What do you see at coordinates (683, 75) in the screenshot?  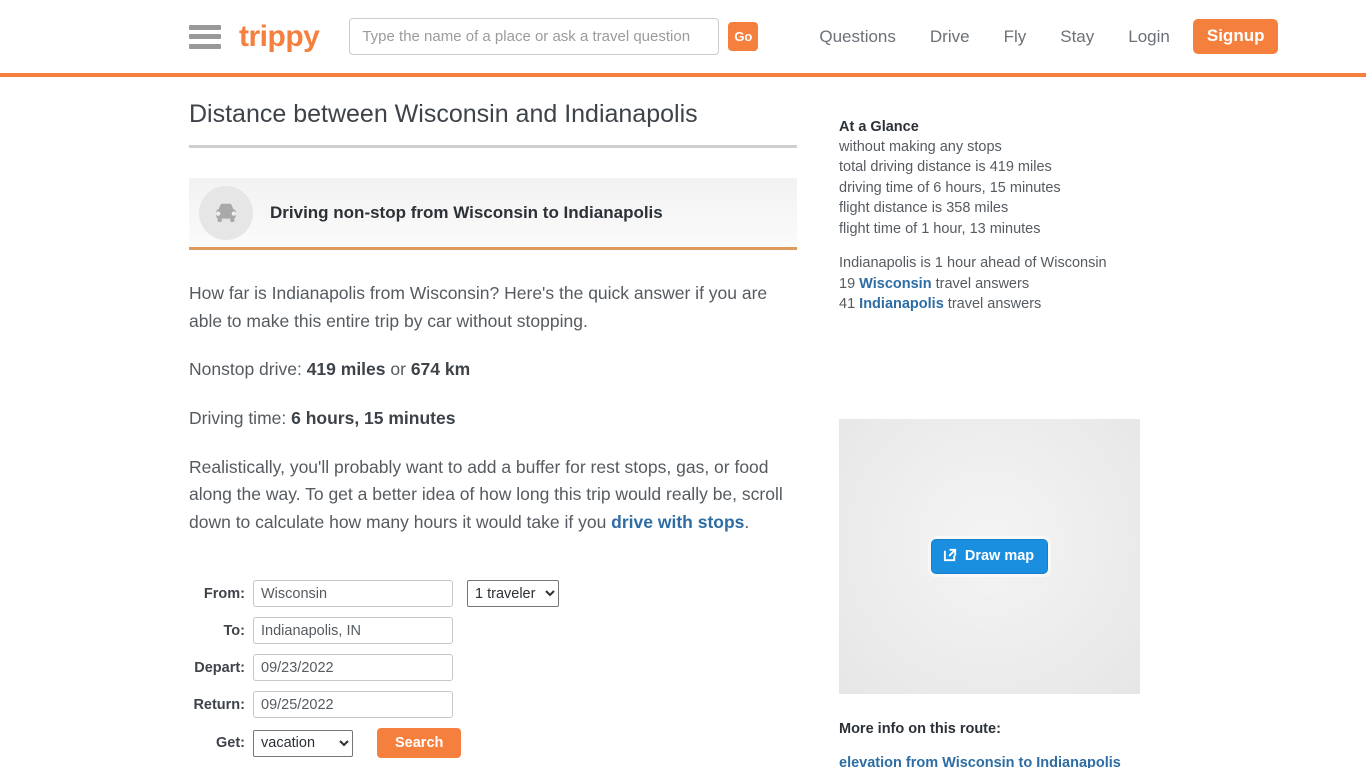 I see `header-accent-rule` at bounding box center [683, 75].